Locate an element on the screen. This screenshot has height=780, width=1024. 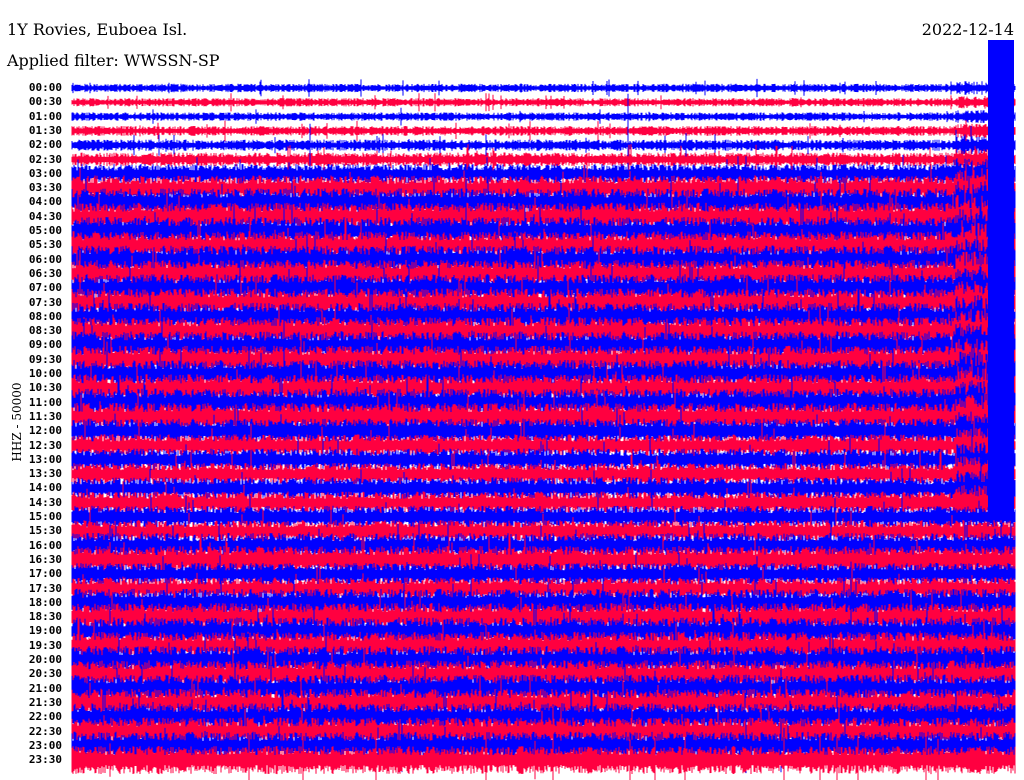
time-tick-label: 08:00 is located at coordinates (45, 316).